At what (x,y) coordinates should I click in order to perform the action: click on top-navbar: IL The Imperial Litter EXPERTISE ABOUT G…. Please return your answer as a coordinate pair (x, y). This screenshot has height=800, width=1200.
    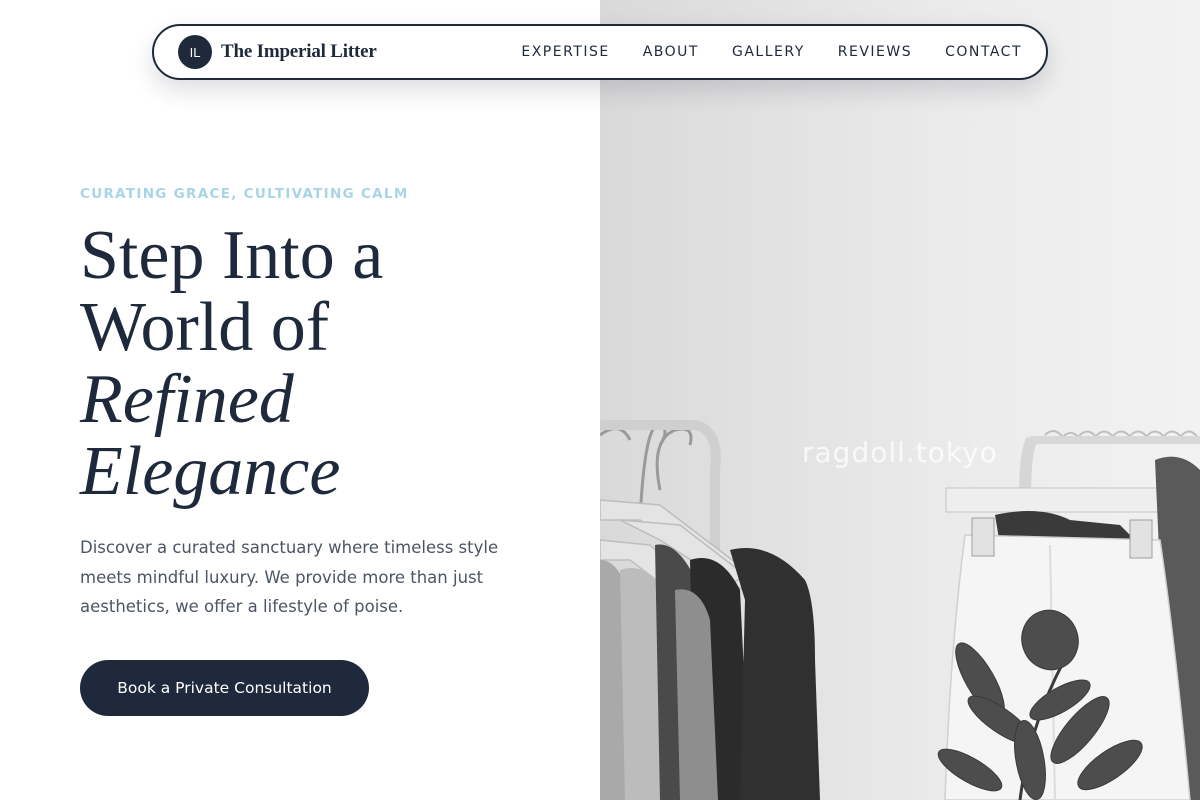
    Looking at the image, I should click on (600, 52).